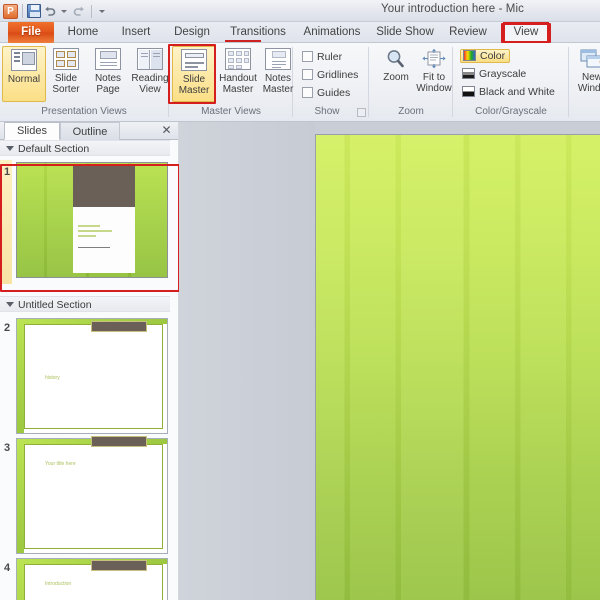  I want to click on button-reading-view: Reading View, so click(150, 74).